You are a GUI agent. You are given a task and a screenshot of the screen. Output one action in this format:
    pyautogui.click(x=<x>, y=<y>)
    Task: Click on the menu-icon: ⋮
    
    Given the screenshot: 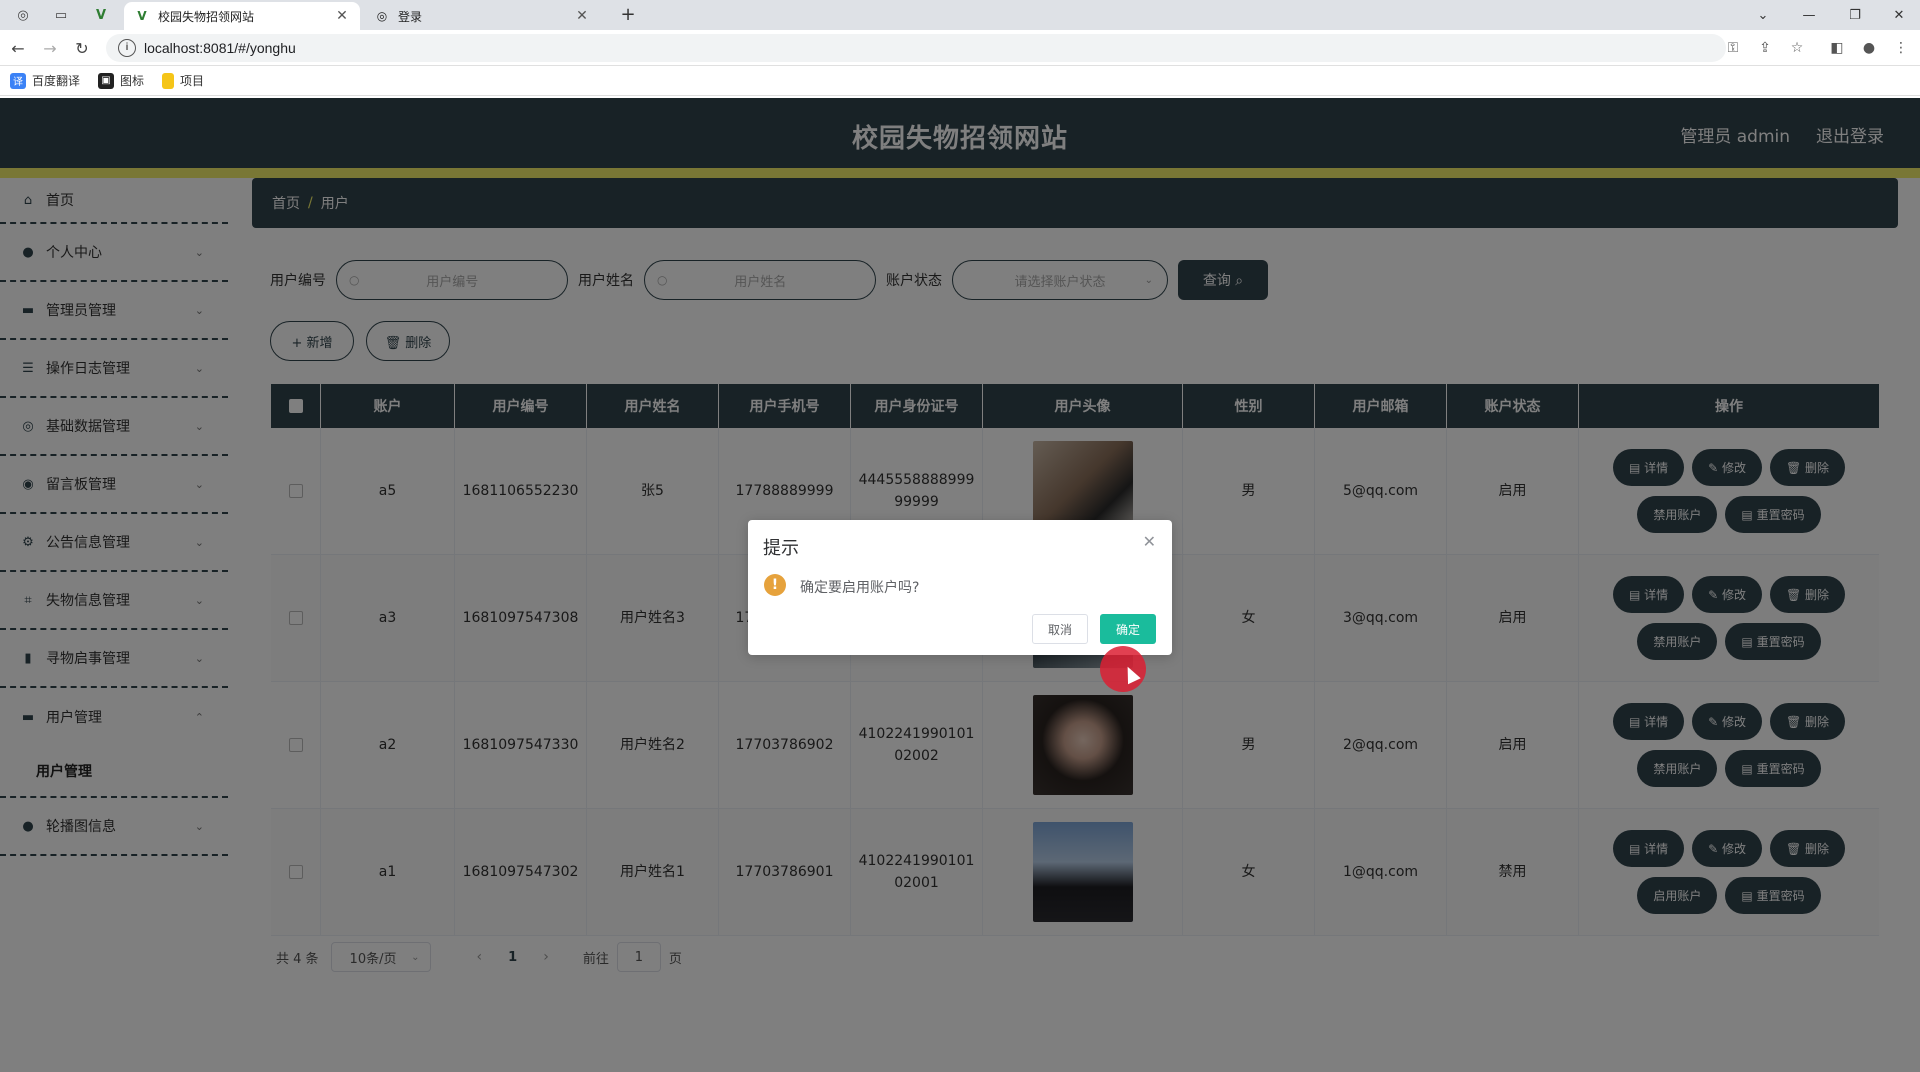 What is the action you would take?
    pyautogui.click(x=1901, y=48)
    